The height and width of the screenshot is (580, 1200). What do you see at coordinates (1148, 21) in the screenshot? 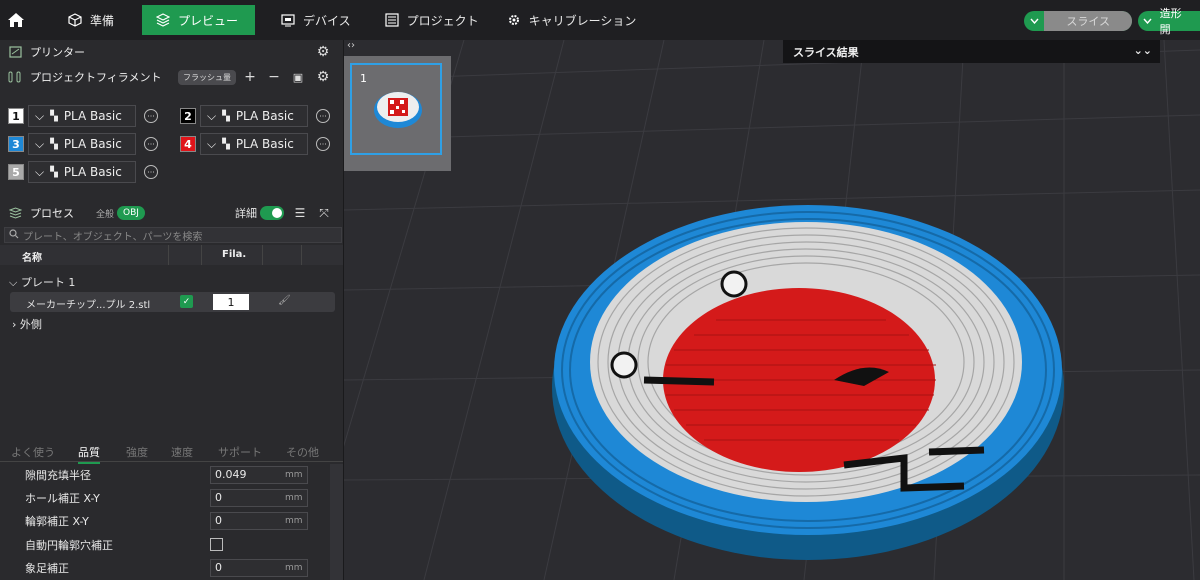
I see `chevron-down-icon` at bounding box center [1148, 21].